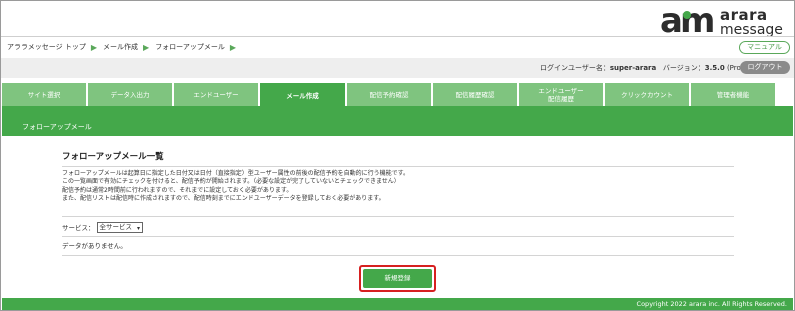  I want to click on no-data-divider, so click(398, 255).